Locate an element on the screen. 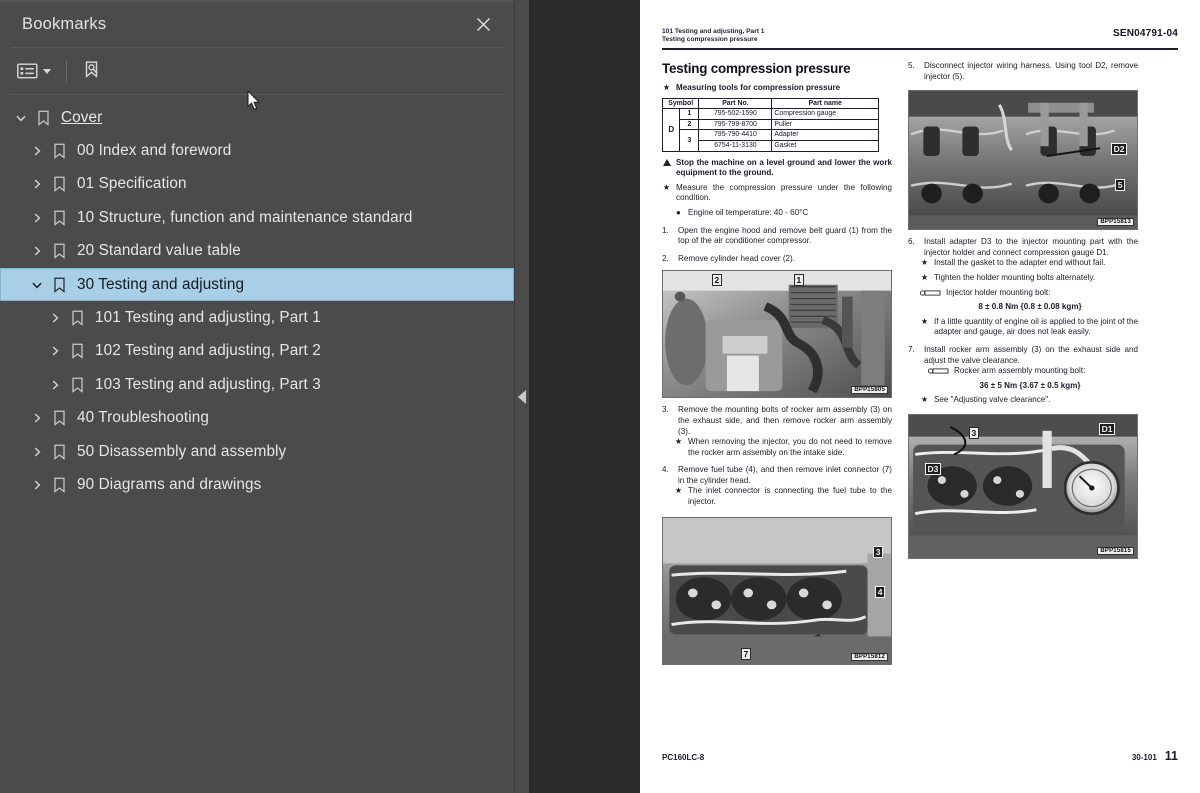  bookmark-item-4: 20 Standard value table is located at coordinates (257, 251).